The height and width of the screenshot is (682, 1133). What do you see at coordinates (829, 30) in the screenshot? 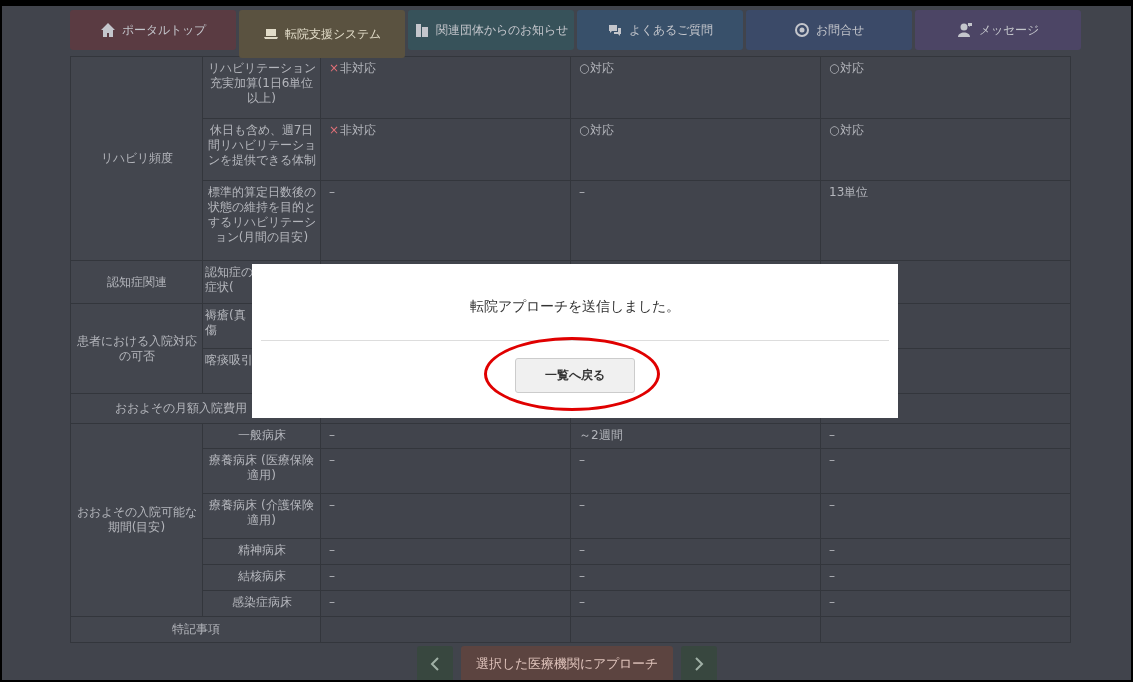
I see `nav-tab: お問合せ` at bounding box center [829, 30].